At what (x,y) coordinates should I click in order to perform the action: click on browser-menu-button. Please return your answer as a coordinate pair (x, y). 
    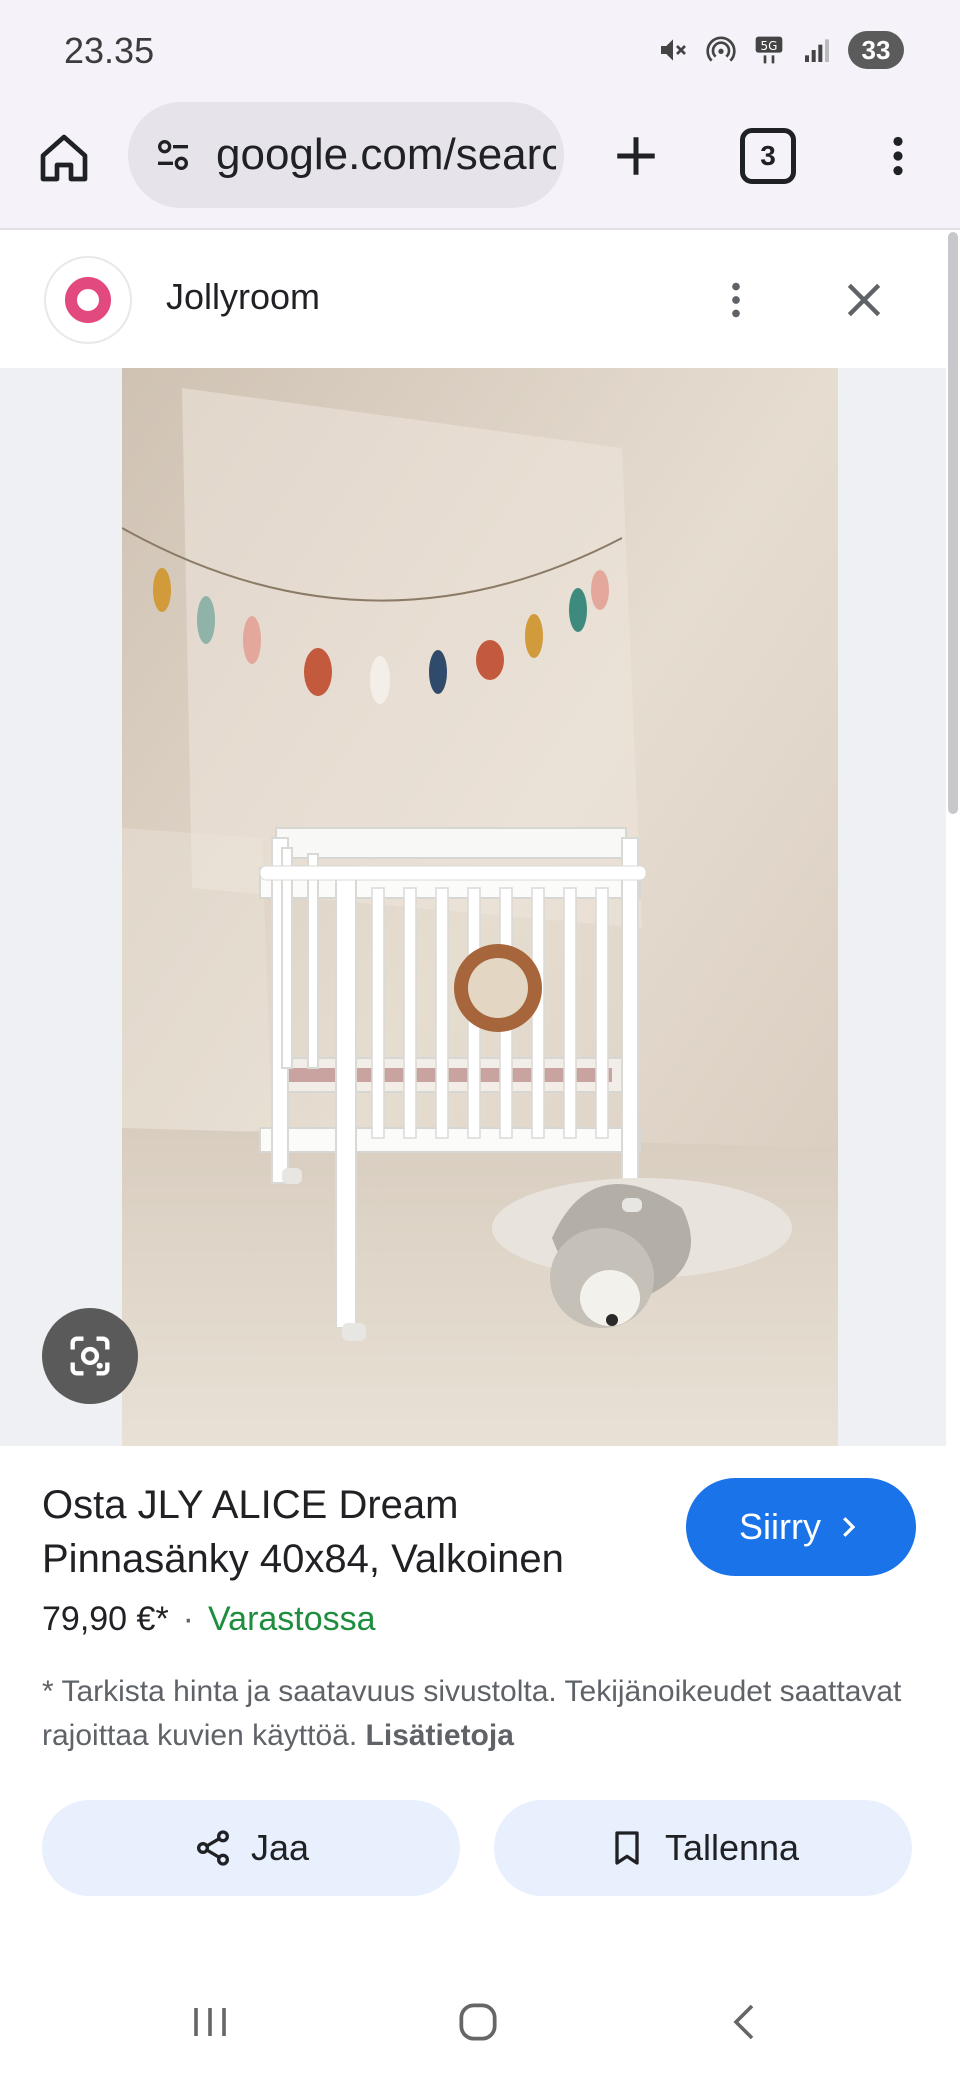
    Looking at the image, I should click on (898, 156).